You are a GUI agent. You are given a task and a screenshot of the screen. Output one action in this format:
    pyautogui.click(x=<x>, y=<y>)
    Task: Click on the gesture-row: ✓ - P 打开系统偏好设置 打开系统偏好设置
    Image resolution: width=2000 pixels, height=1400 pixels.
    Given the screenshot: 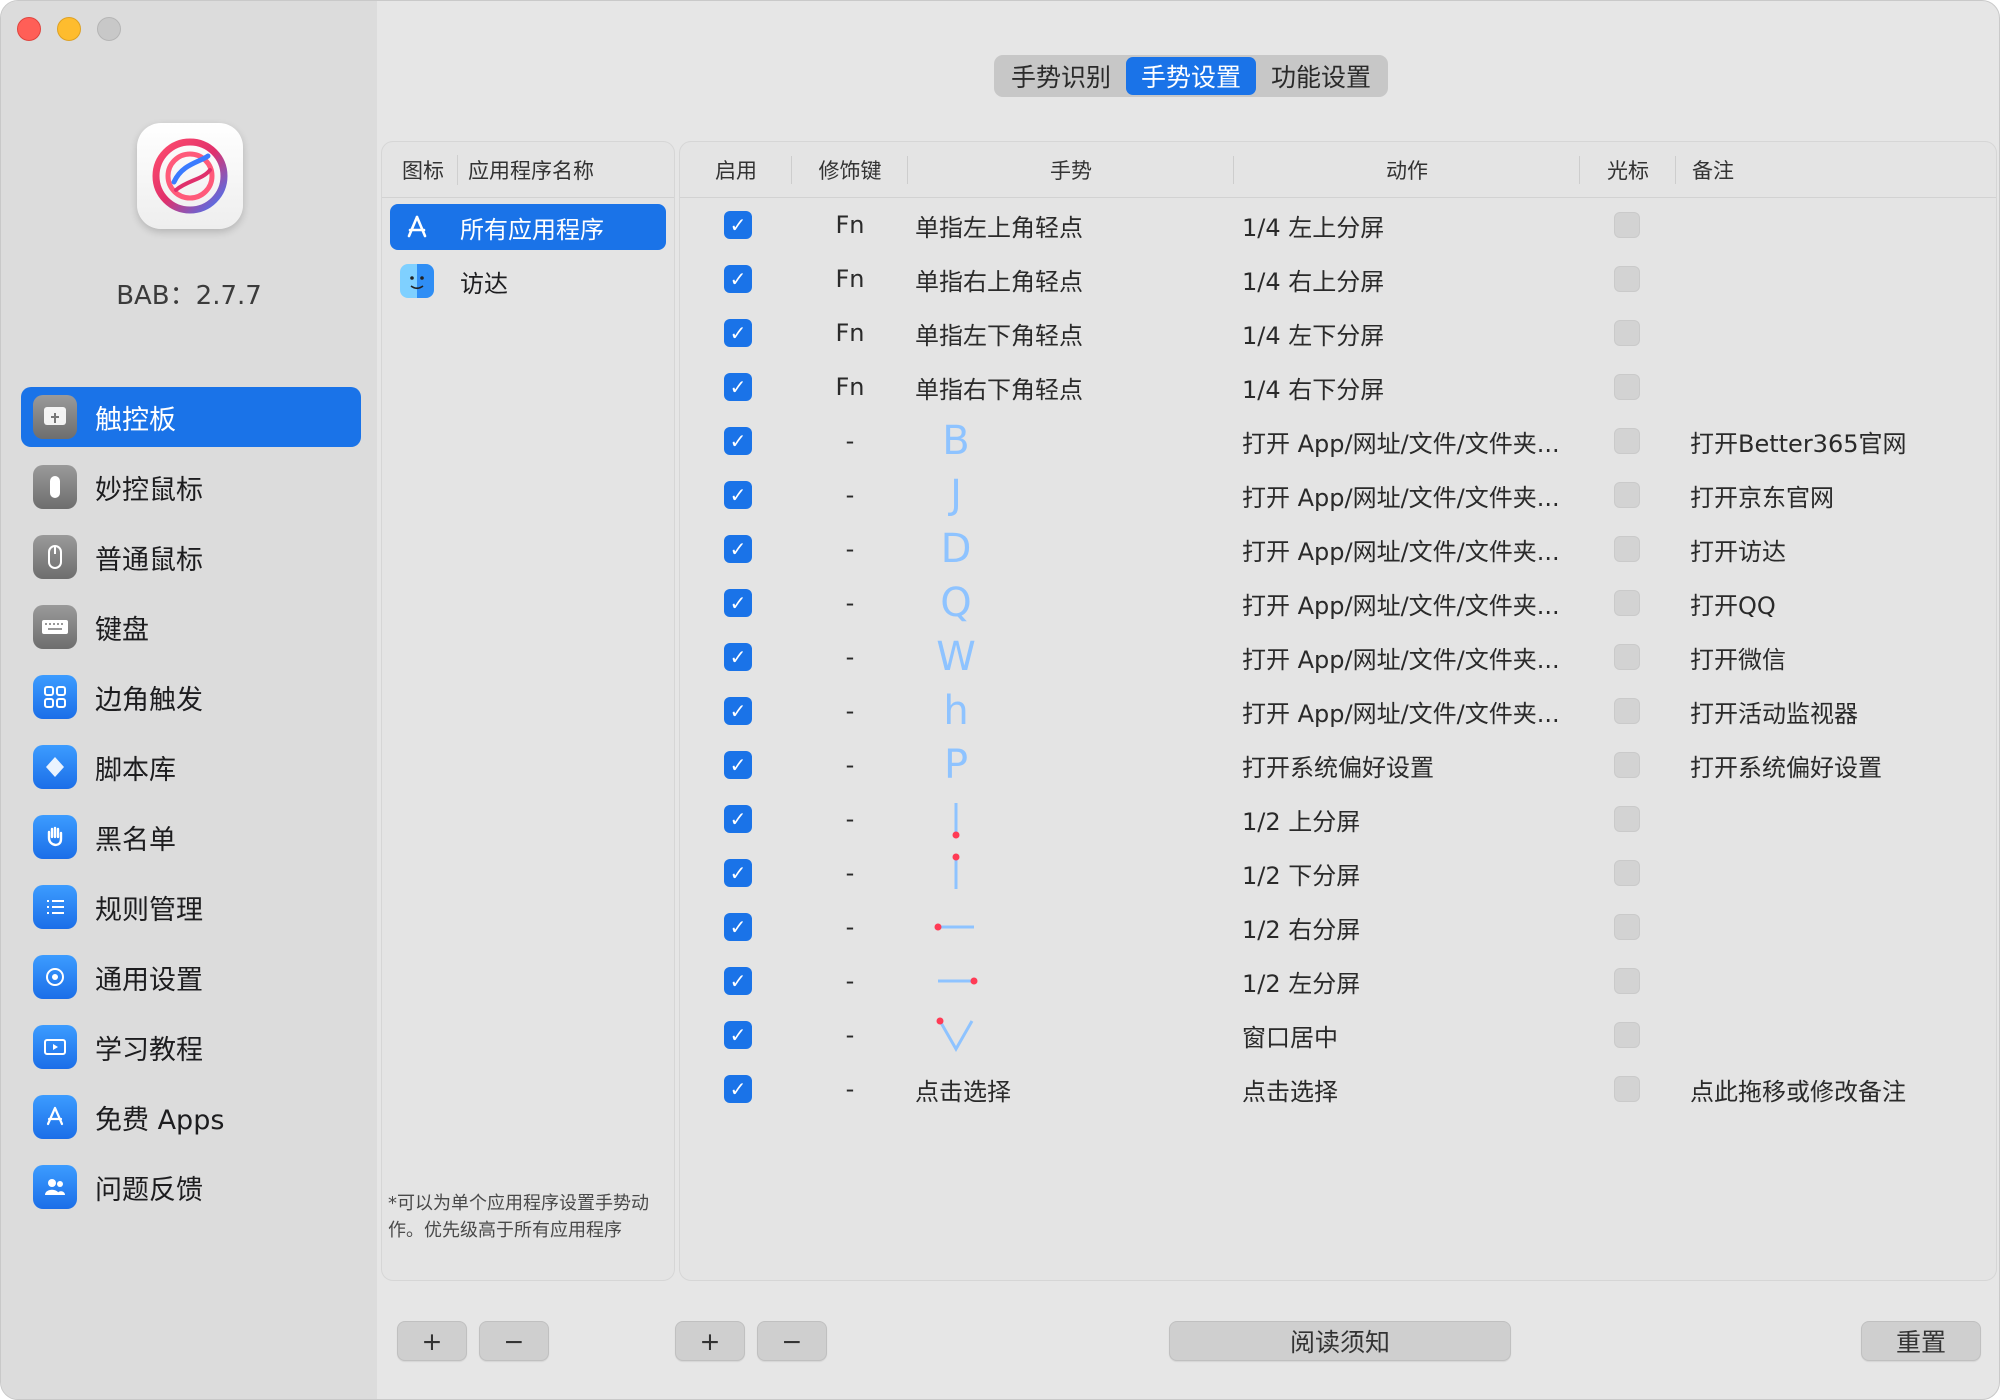 What is the action you would take?
    pyautogui.click(x=1338, y=765)
    